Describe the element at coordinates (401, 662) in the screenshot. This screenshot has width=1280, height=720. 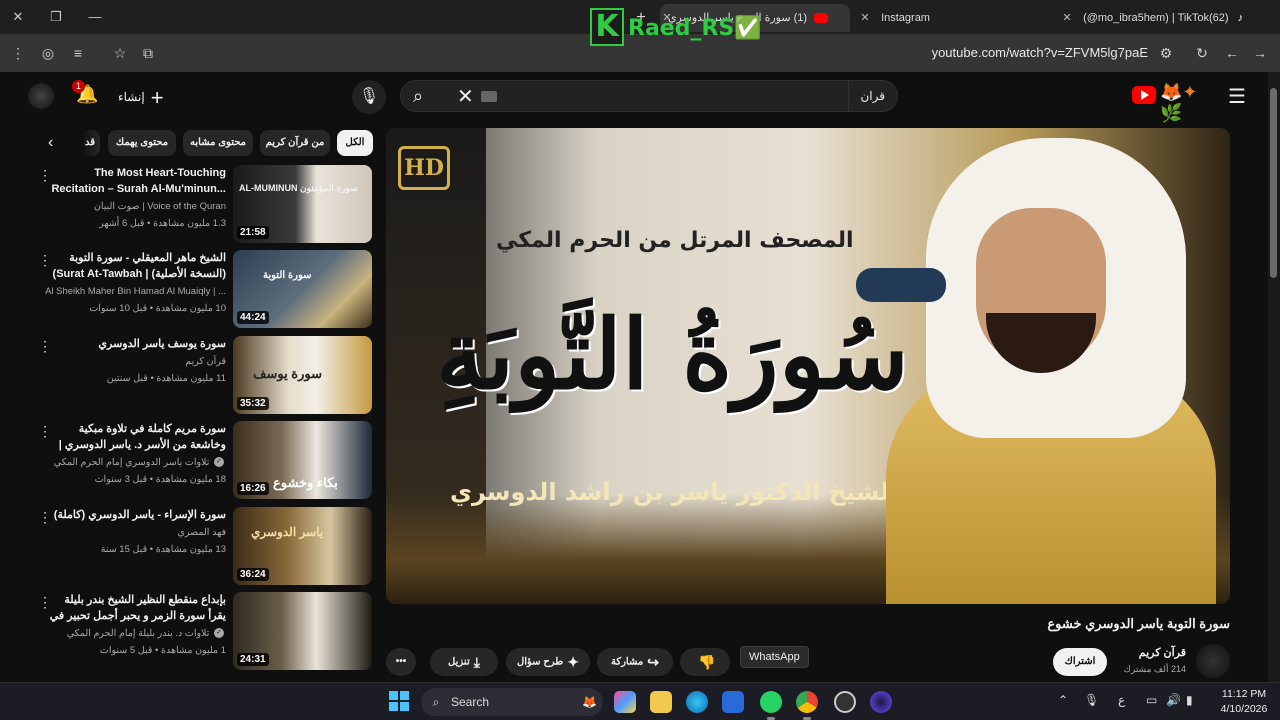
I see `more-actions-button: •••` at that location.